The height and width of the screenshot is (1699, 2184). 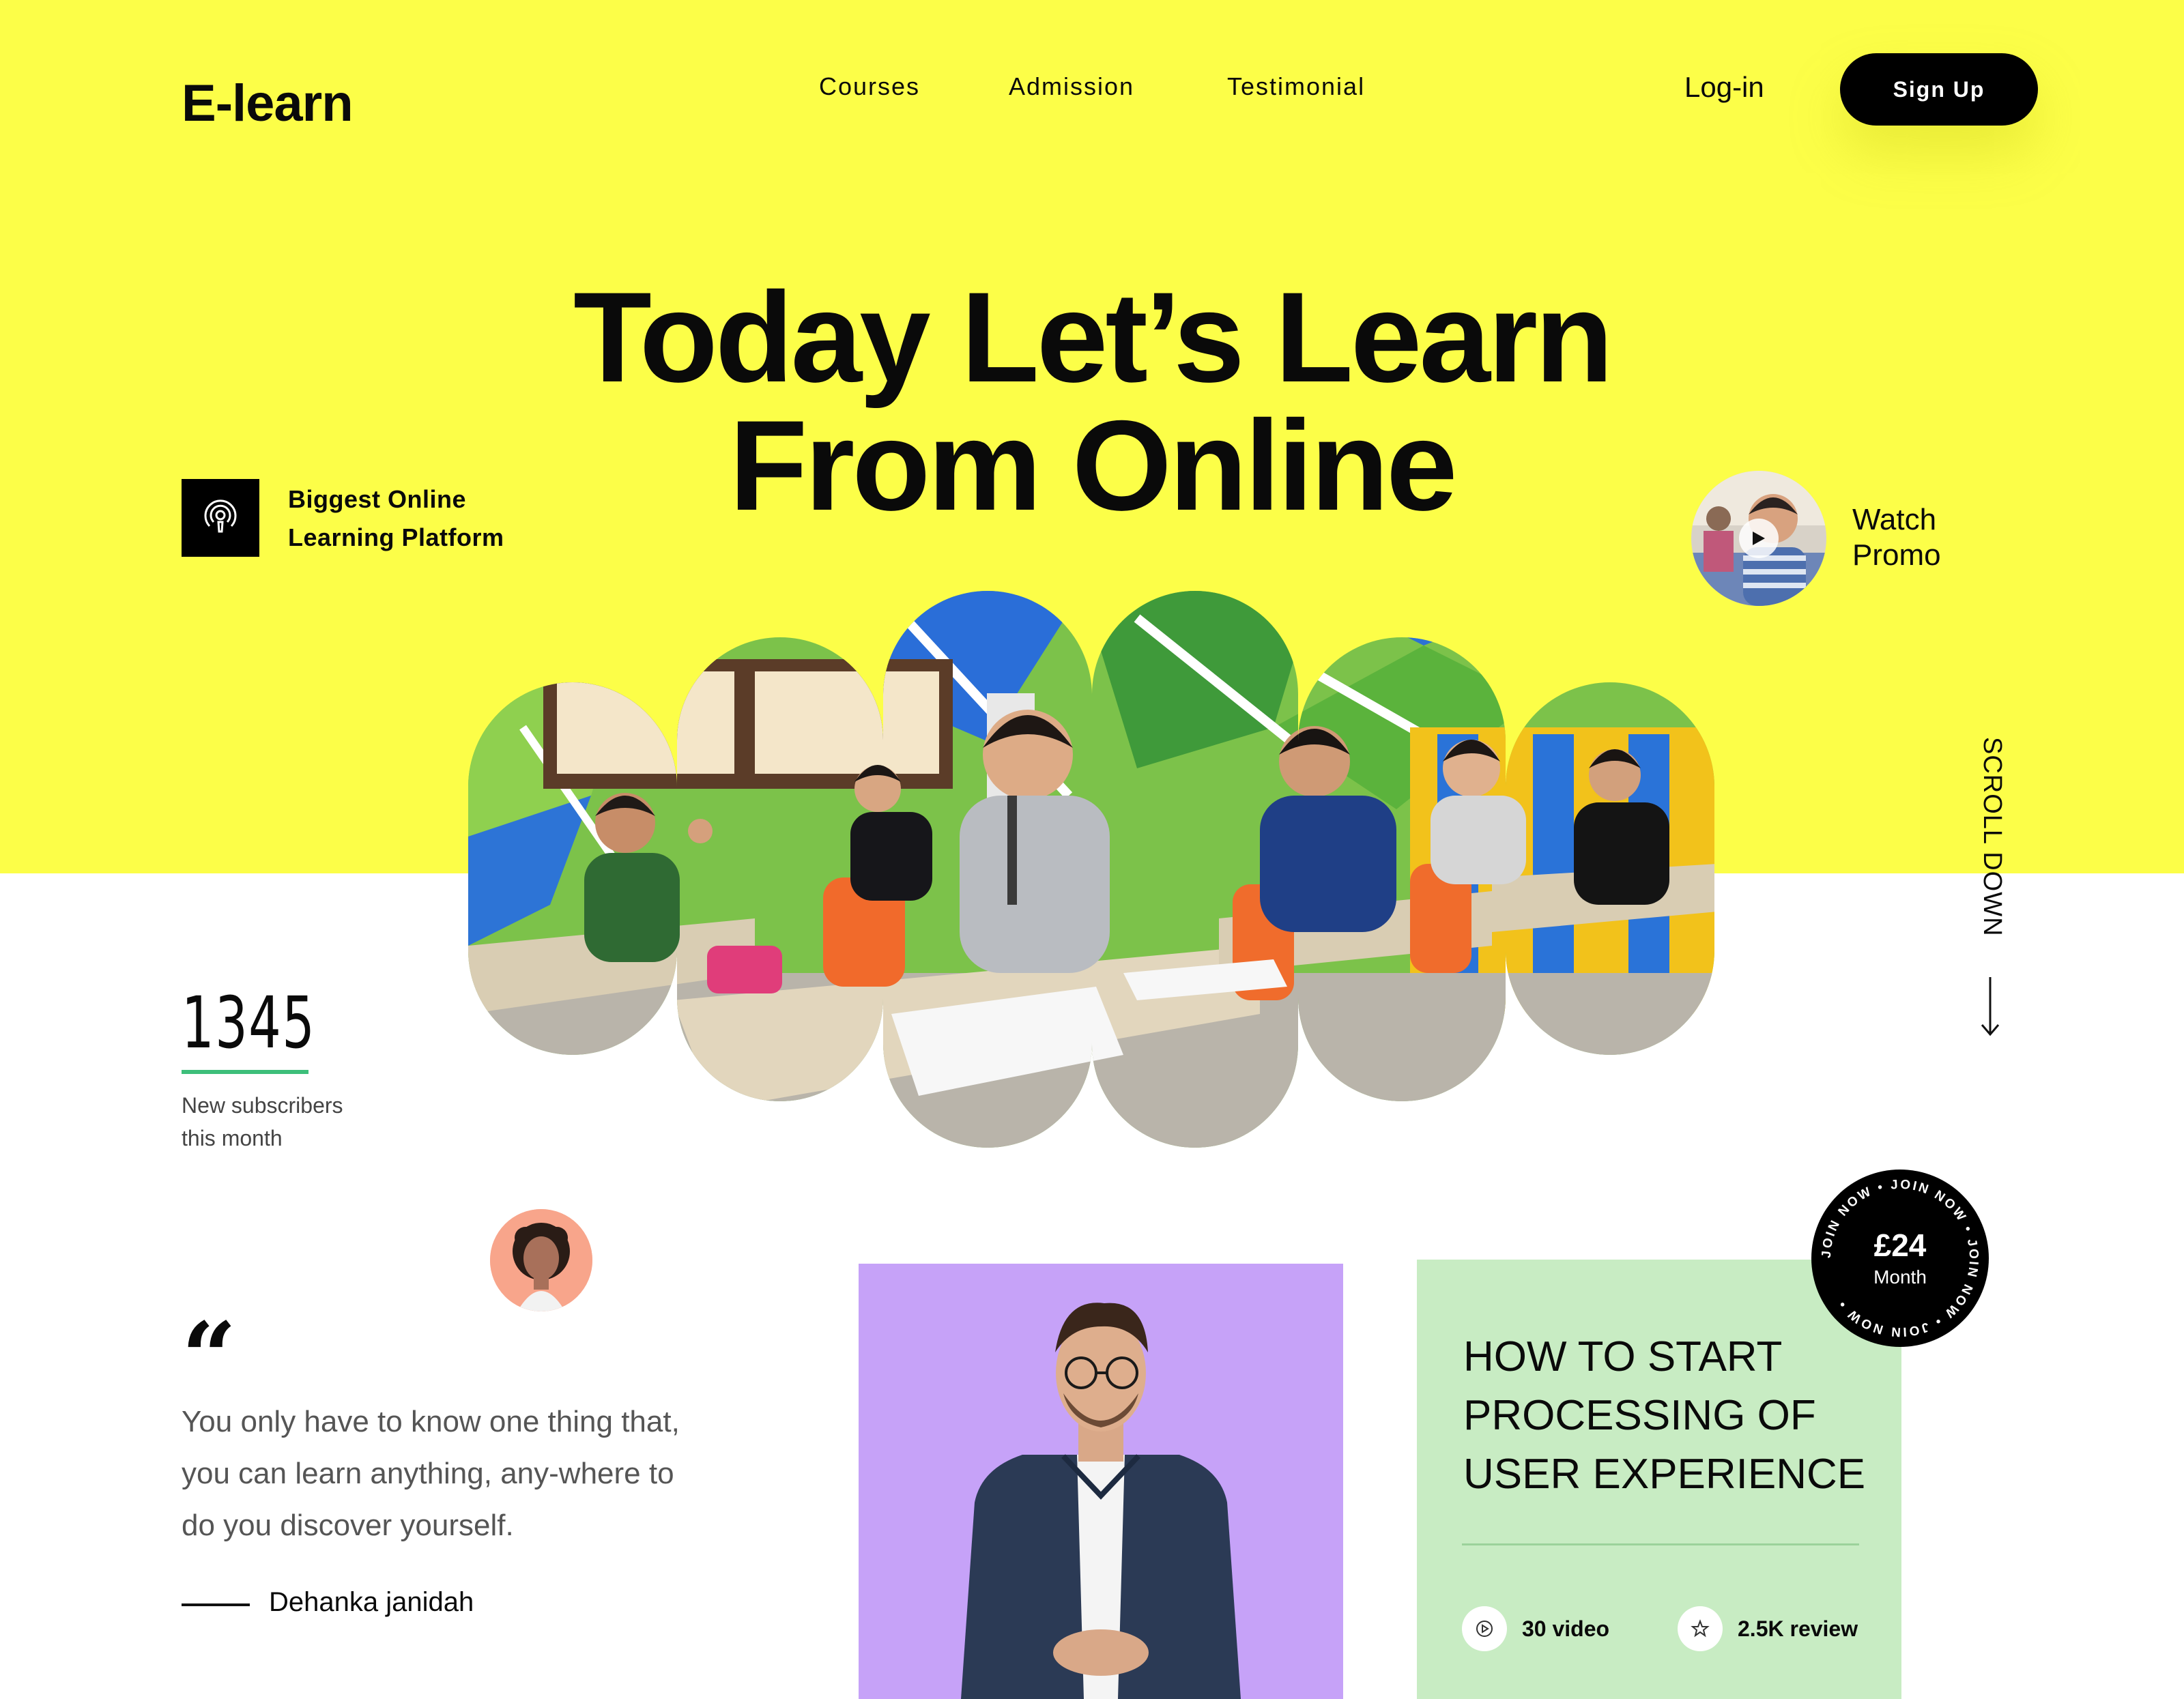 I want to click on instructor-card, so click(x=1101, y=1481).